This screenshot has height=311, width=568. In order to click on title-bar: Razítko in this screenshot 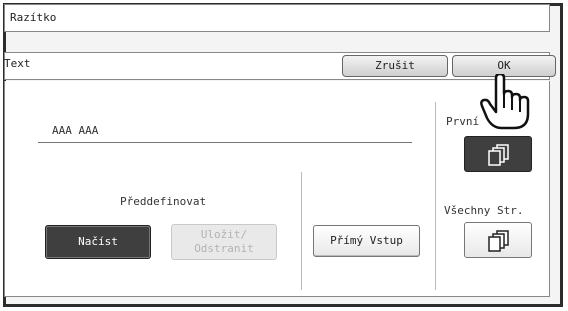, I will do `click(277, 18)`.